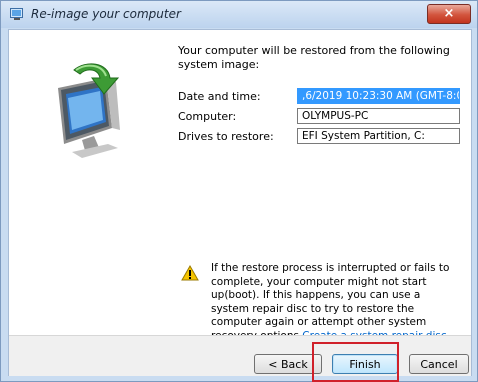 The width and height of the screenshot is (478, 382). Describe the element at coordinates (226, 136) in the screenshot. I see `field-label: Drives to restore:` at that location.